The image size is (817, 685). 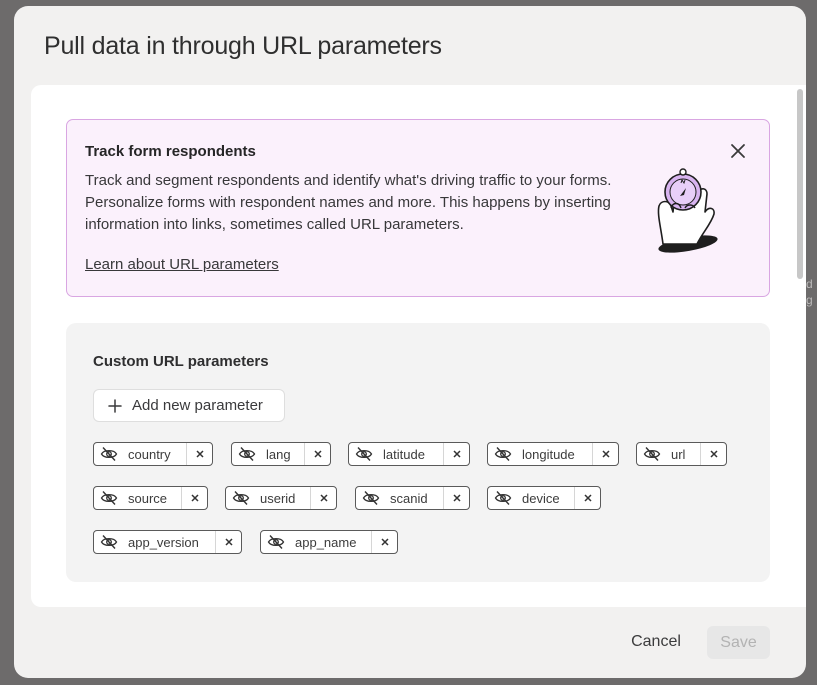 I want to click on toggle-visibility-longitude: longitude, so click(x=540, y=454).